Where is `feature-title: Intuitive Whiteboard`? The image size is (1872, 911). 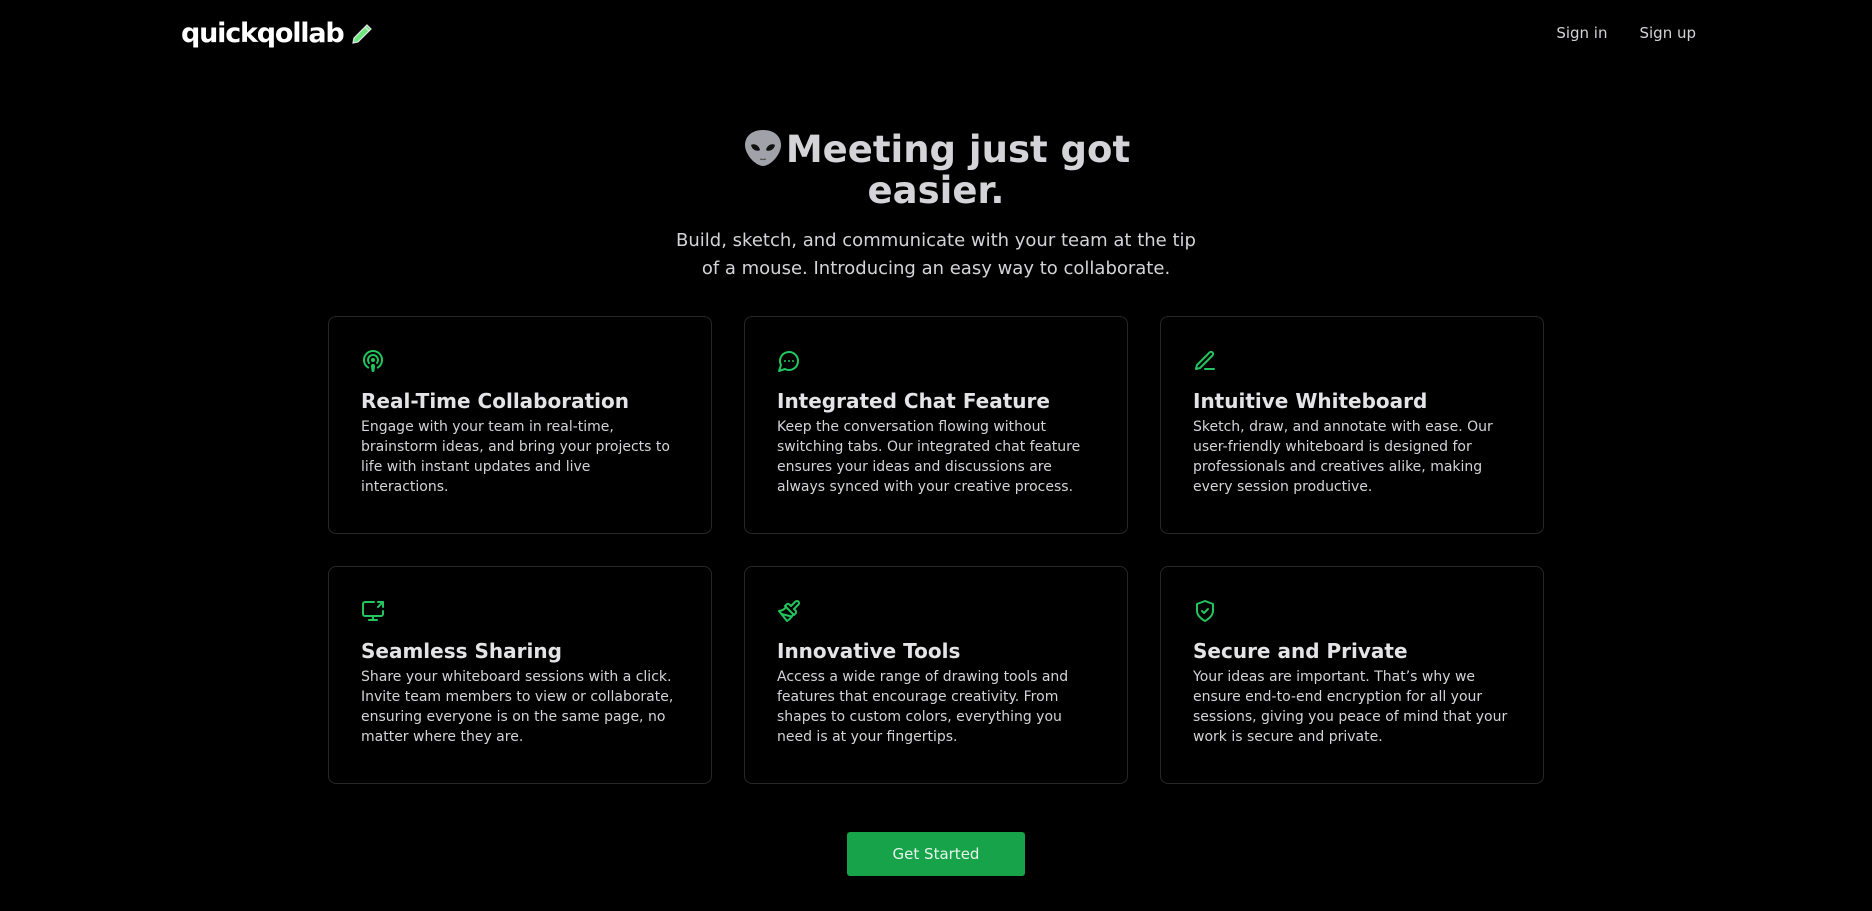 feature-title: Intuitive Whiteboard is located at coordinates (1310, 401).